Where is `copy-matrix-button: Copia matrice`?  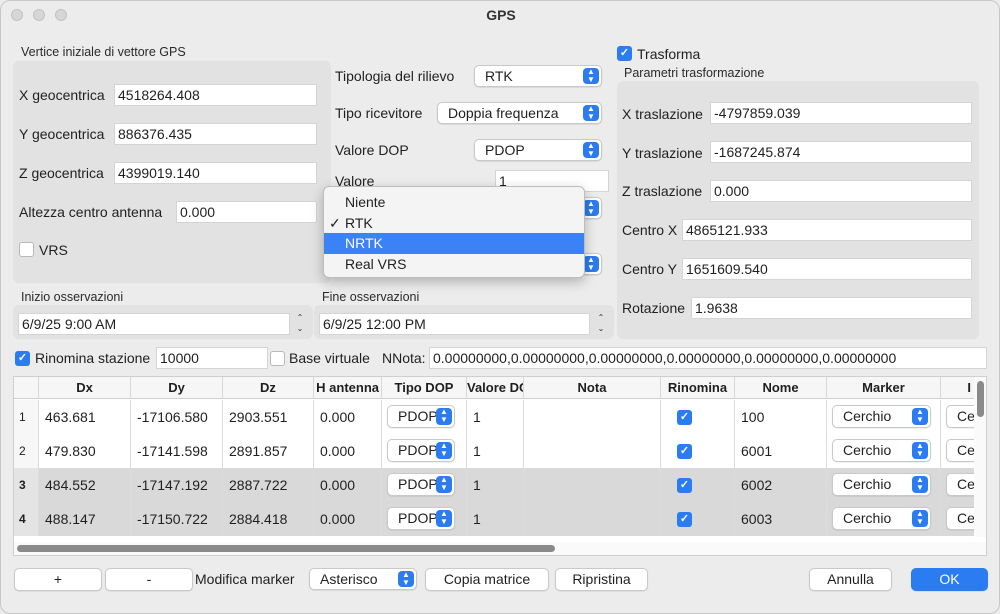
copy-matrix-button: Copia matrice is located at coordinates (487, 579).